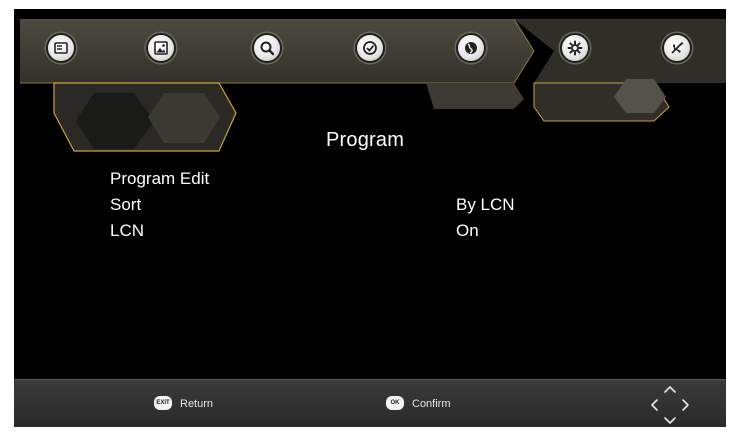  What do you see at coordinates (159, 179) in the screenshot?
I see `menu-item-program-edit: Program Edit` at bounding box center [159, 179].